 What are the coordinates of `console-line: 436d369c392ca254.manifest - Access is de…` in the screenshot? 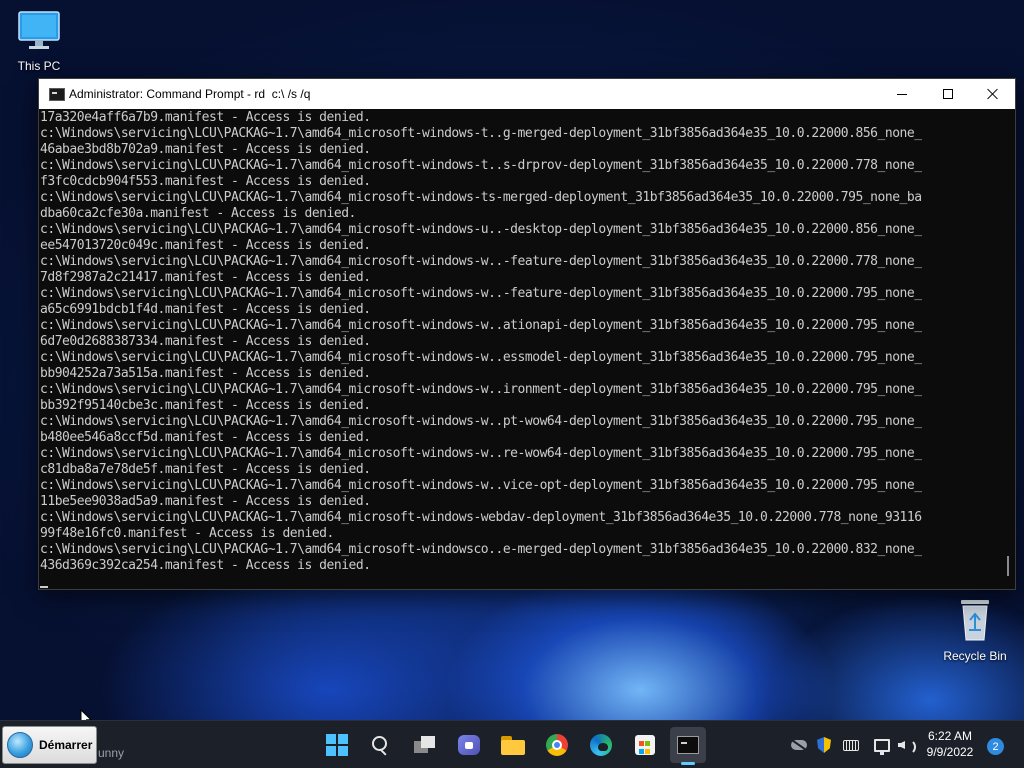 It's located at (205, 565).